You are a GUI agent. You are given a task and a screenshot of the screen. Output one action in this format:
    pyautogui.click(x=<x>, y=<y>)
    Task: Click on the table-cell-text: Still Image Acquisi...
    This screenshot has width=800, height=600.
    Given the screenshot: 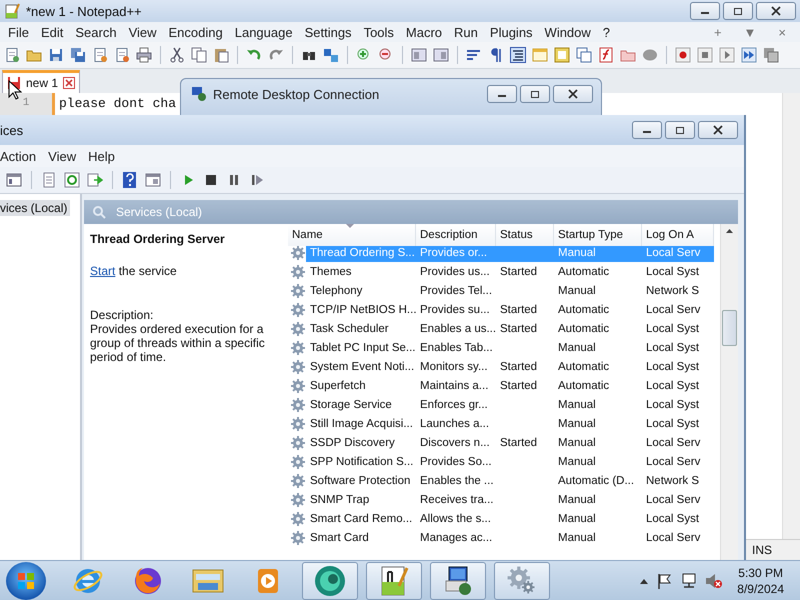 What is the action you would take?
    pyautogui.click(x=361, y=424)
    